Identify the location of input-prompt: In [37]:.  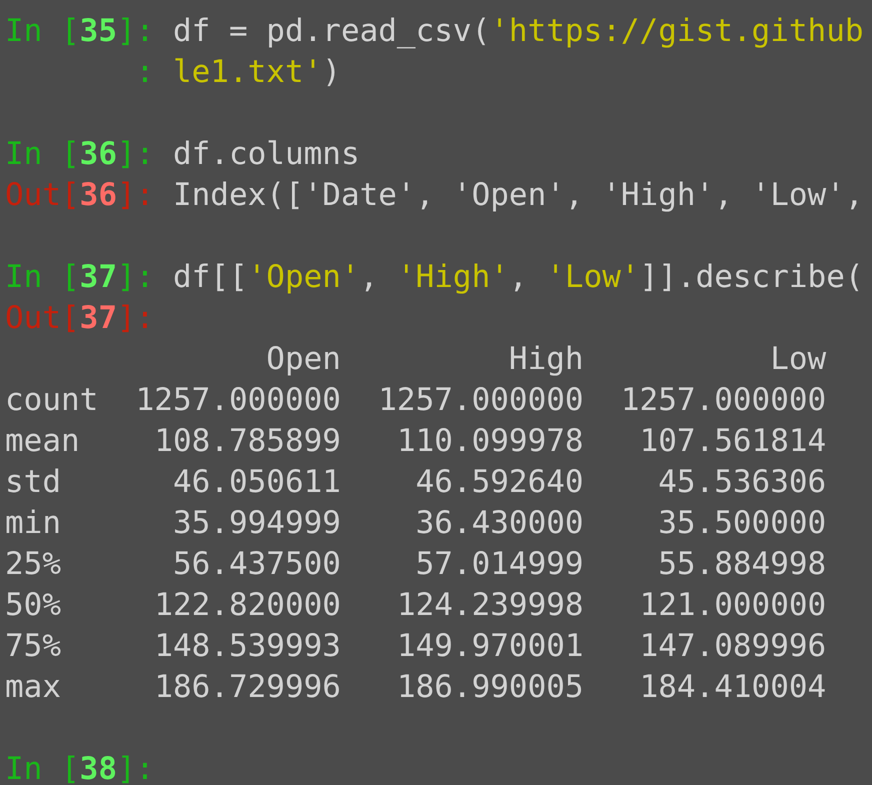
(80, 277).